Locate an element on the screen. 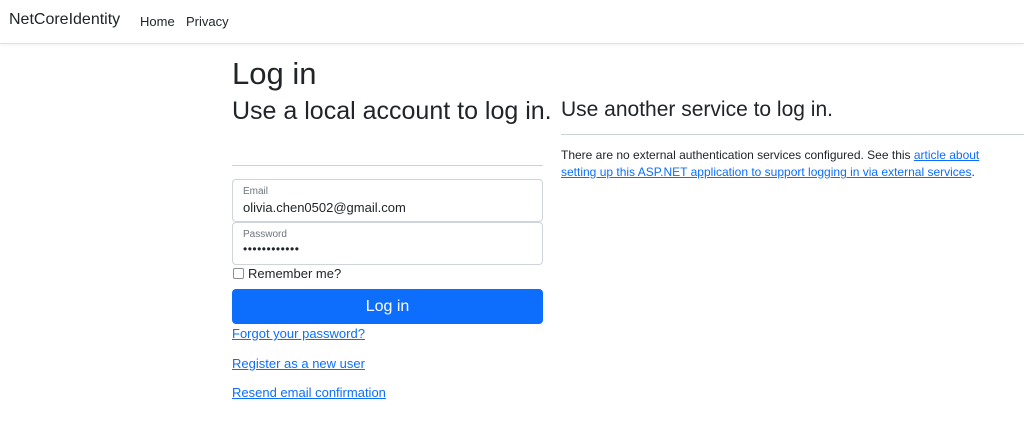 Image resolution: width=1024 pixels, height=437 pixels. password-field: Password •••••••••••• is located at coordinates (387, 243).